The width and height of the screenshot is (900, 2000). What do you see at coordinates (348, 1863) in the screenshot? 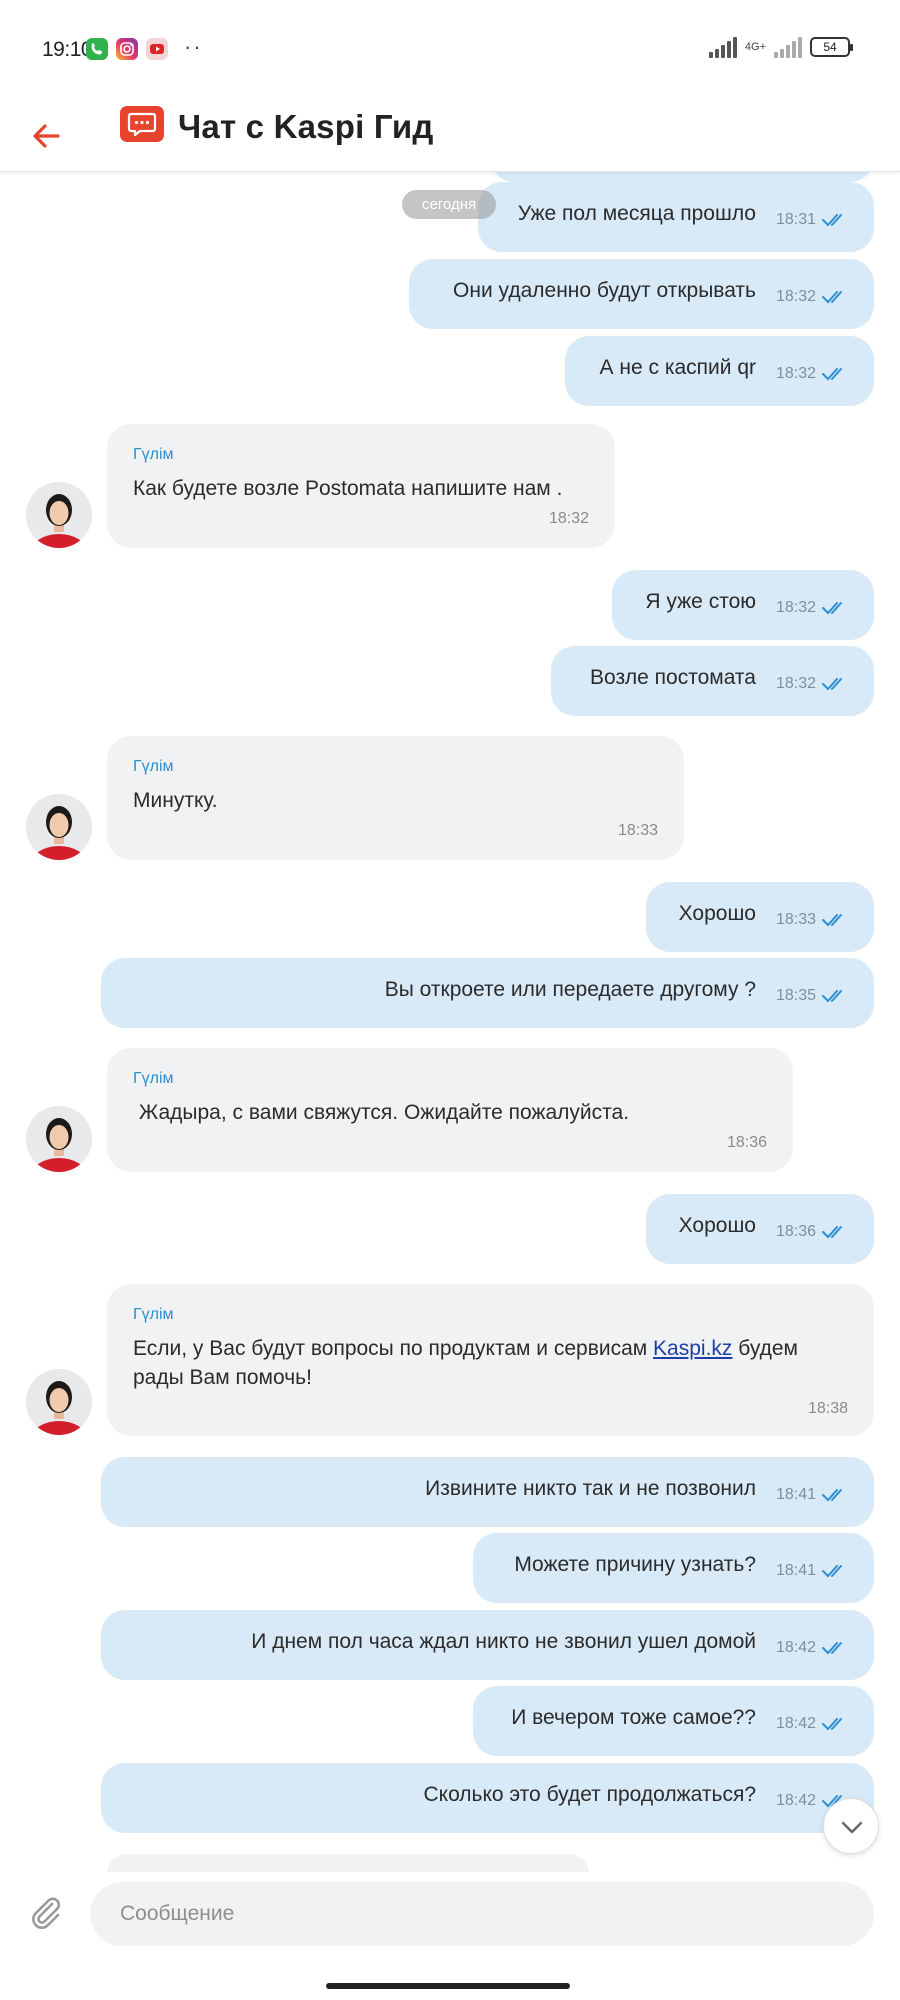
I see `message-in-partial` at bounding box center [348, 1863].